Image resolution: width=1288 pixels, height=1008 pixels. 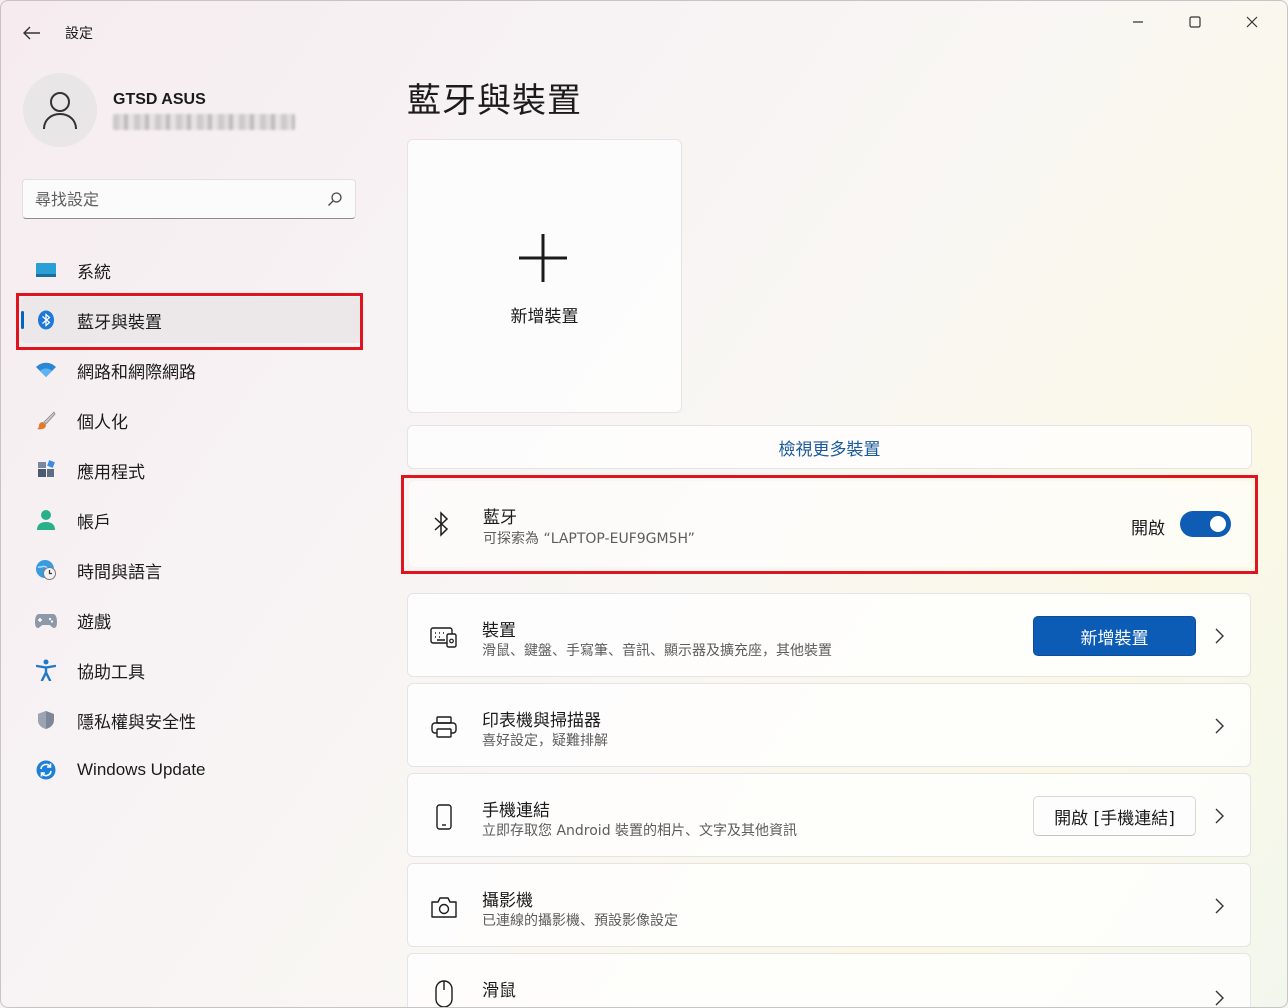 I want to click on bluetooth-card: 藍牙 可探索為 “LAPTOP-EUF9GM5H” 開啟, so click(x=830, y=524).